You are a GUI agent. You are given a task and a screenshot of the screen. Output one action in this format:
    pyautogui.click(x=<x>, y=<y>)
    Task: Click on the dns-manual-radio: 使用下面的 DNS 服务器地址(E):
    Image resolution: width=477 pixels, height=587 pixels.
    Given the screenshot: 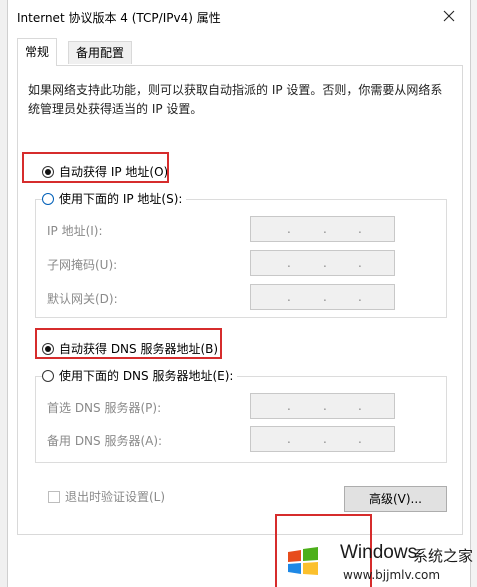 What is the action you would take?
    pyautogui.click(x=140, y=375)
    